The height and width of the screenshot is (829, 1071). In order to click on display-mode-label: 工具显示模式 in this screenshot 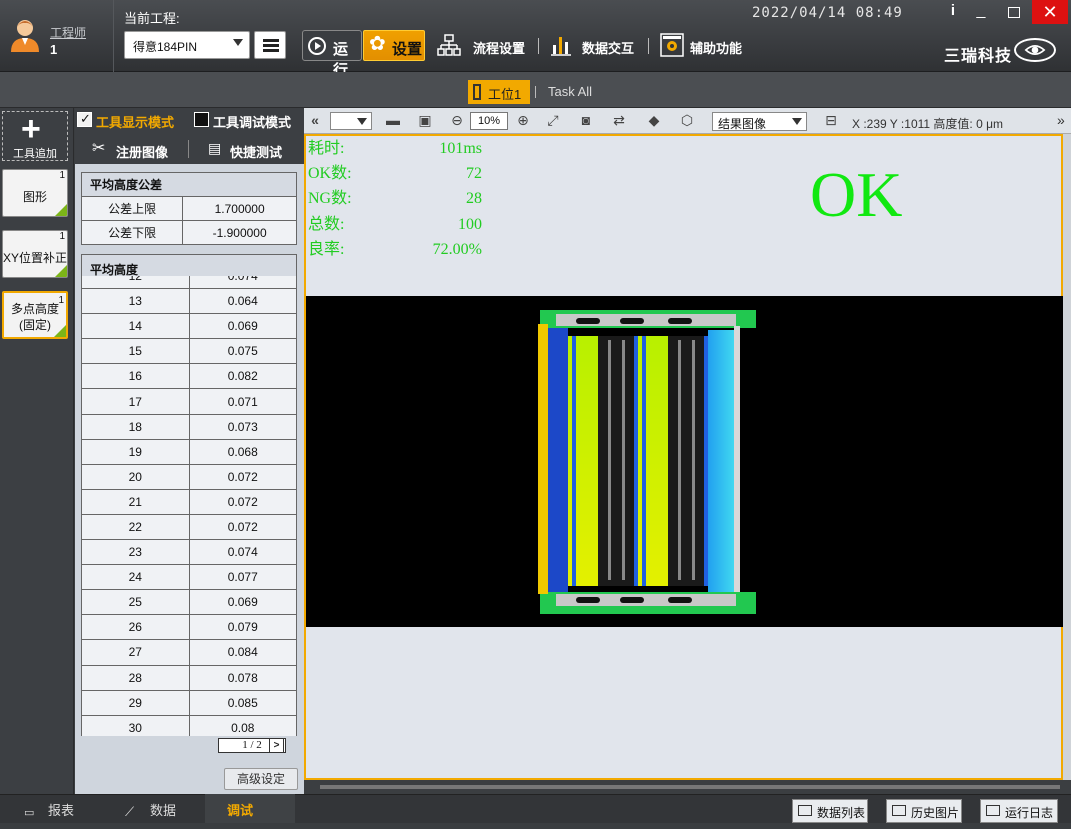, I will do `click(135, 121)`.